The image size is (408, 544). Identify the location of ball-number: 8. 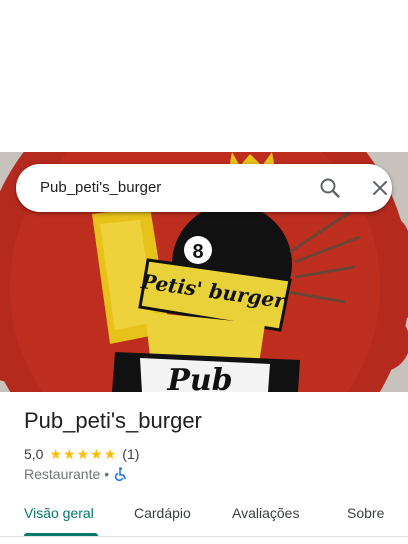
(197, 252).